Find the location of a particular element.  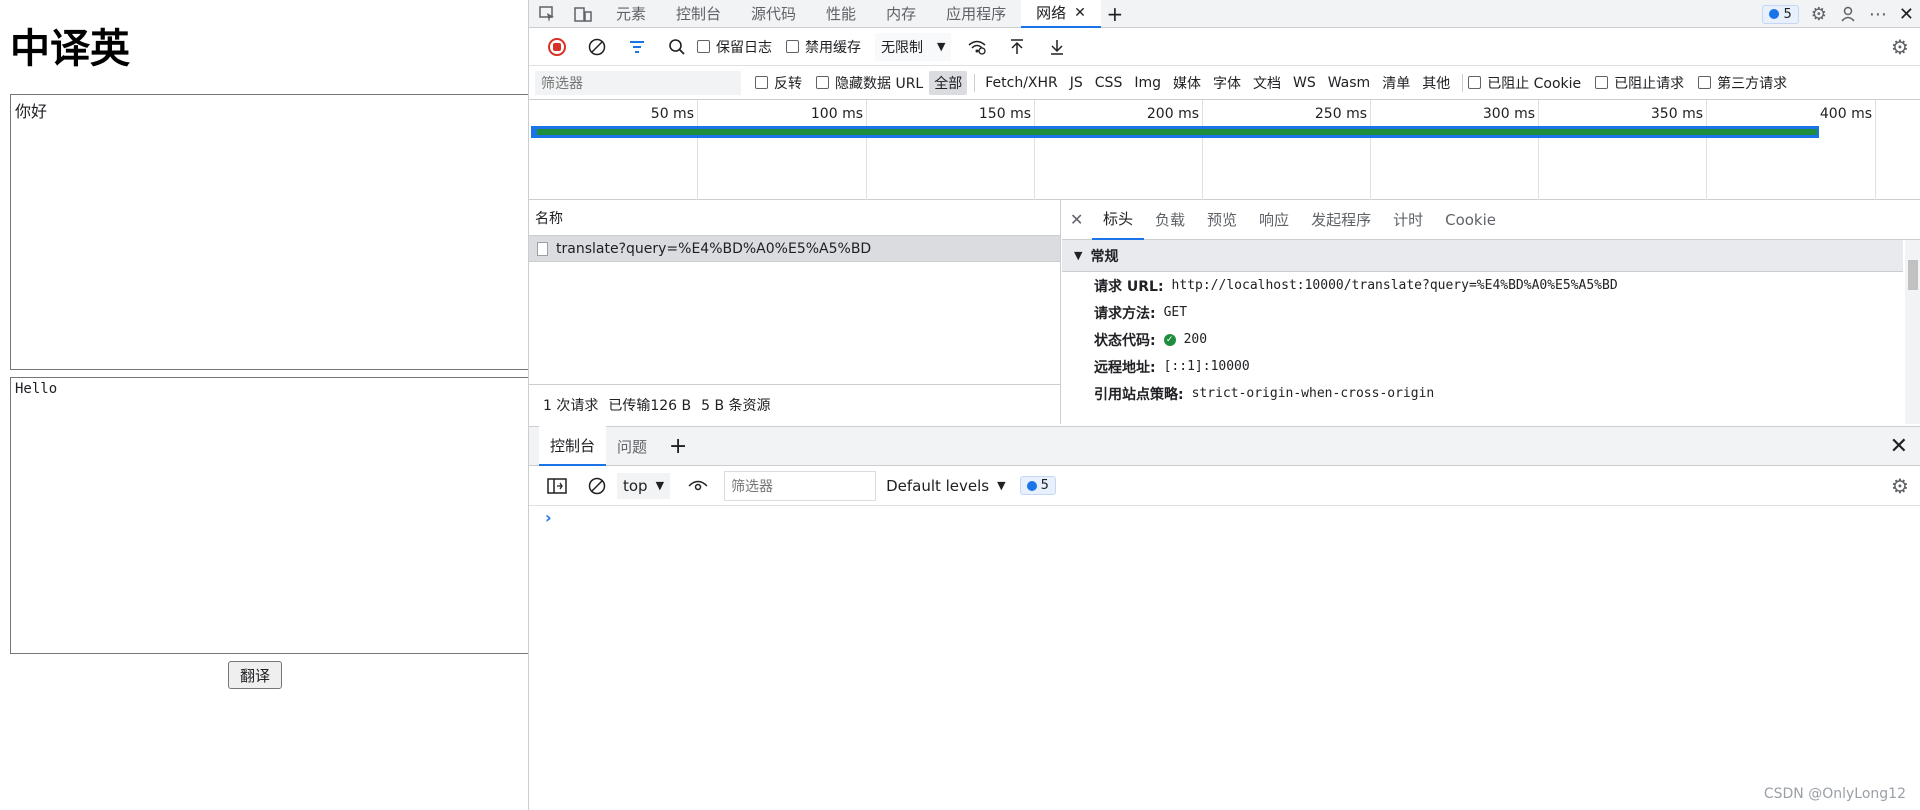

console-issues-badge: 5 is located at coordinates (1037, 485).